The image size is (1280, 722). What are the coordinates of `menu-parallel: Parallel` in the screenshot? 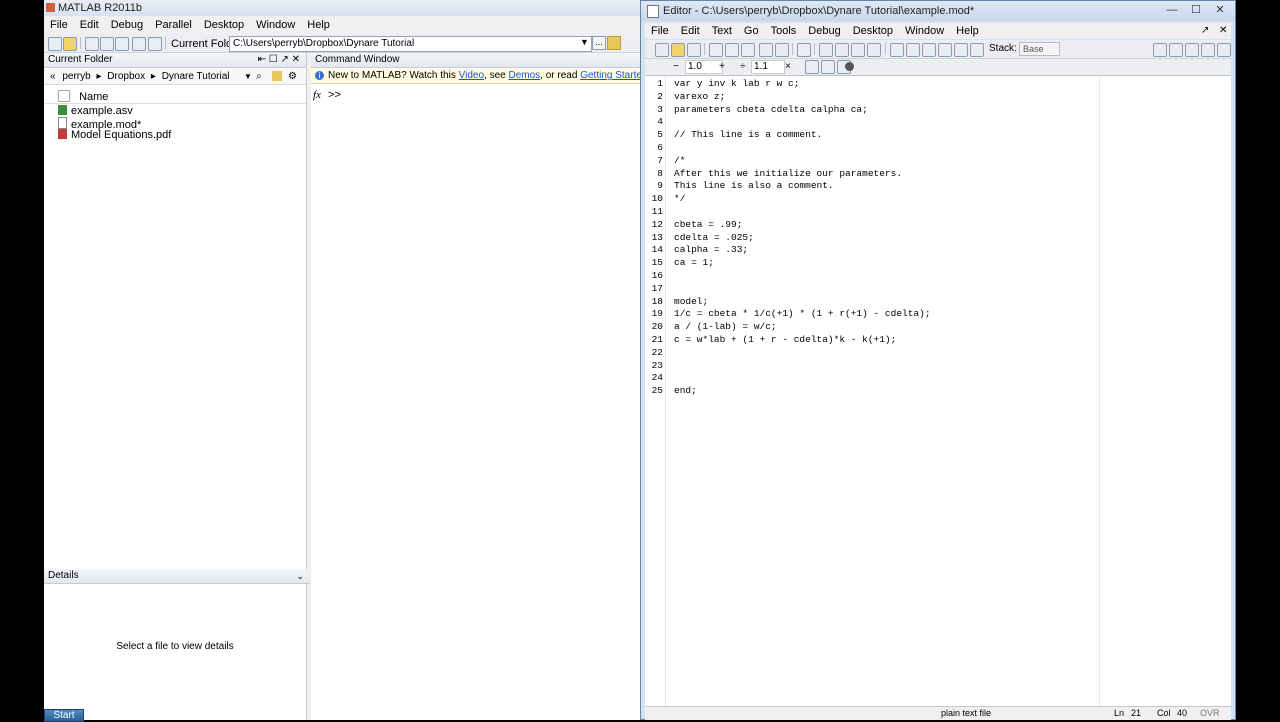 It's located at (173, 25).